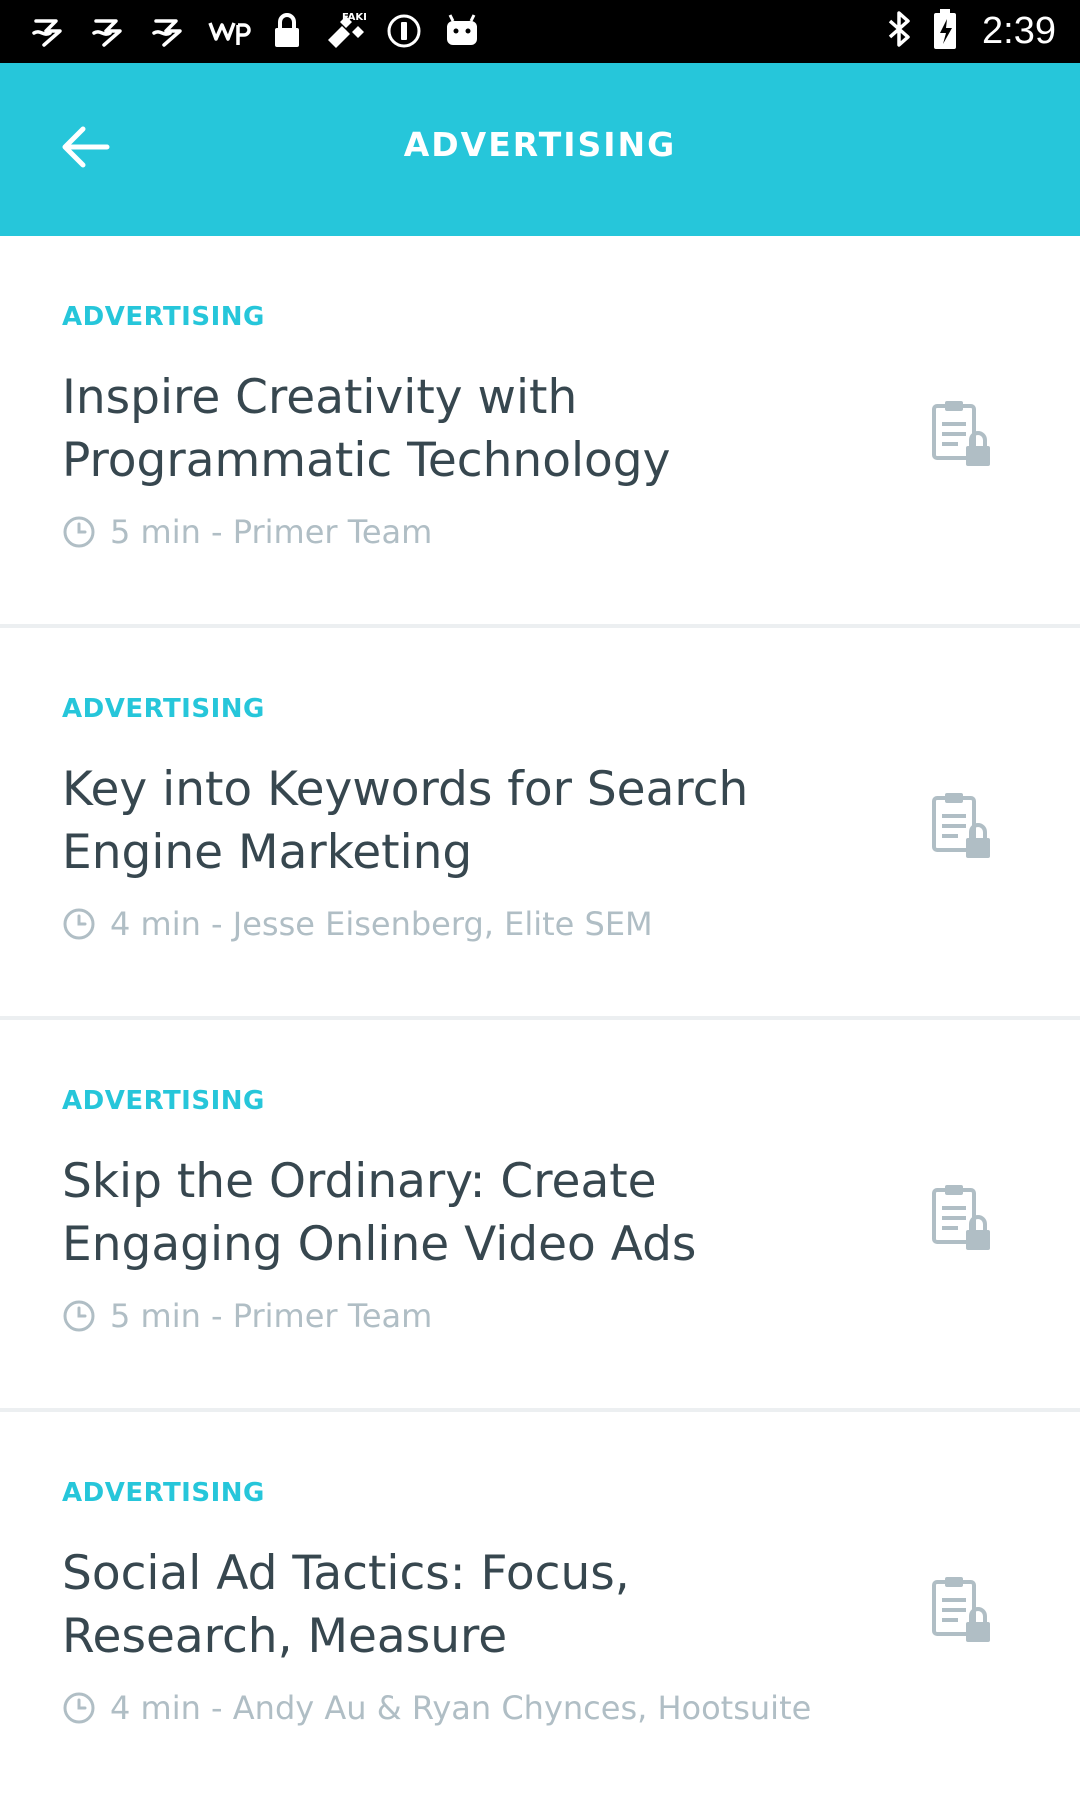 The width and height of the screenshot is (1080, 1804). I want to click on lesson-meta: 4 min - Jesse Eisenberg, Elite SEM, so click(357, 924).